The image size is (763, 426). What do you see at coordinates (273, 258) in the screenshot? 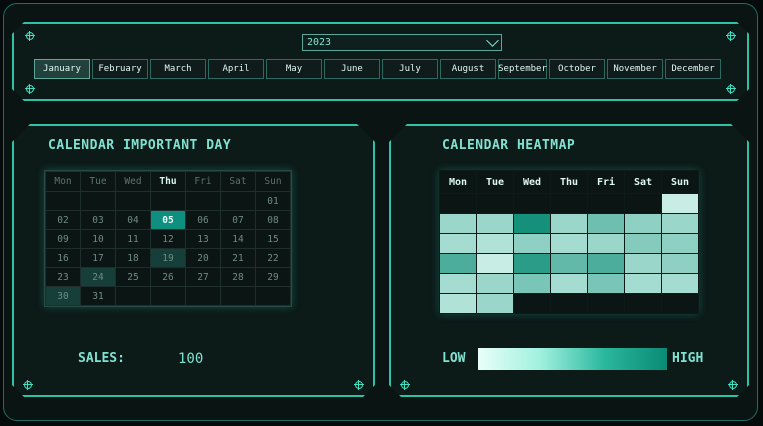
I see `calendar-day: 22` at bounding box center [273, 258].